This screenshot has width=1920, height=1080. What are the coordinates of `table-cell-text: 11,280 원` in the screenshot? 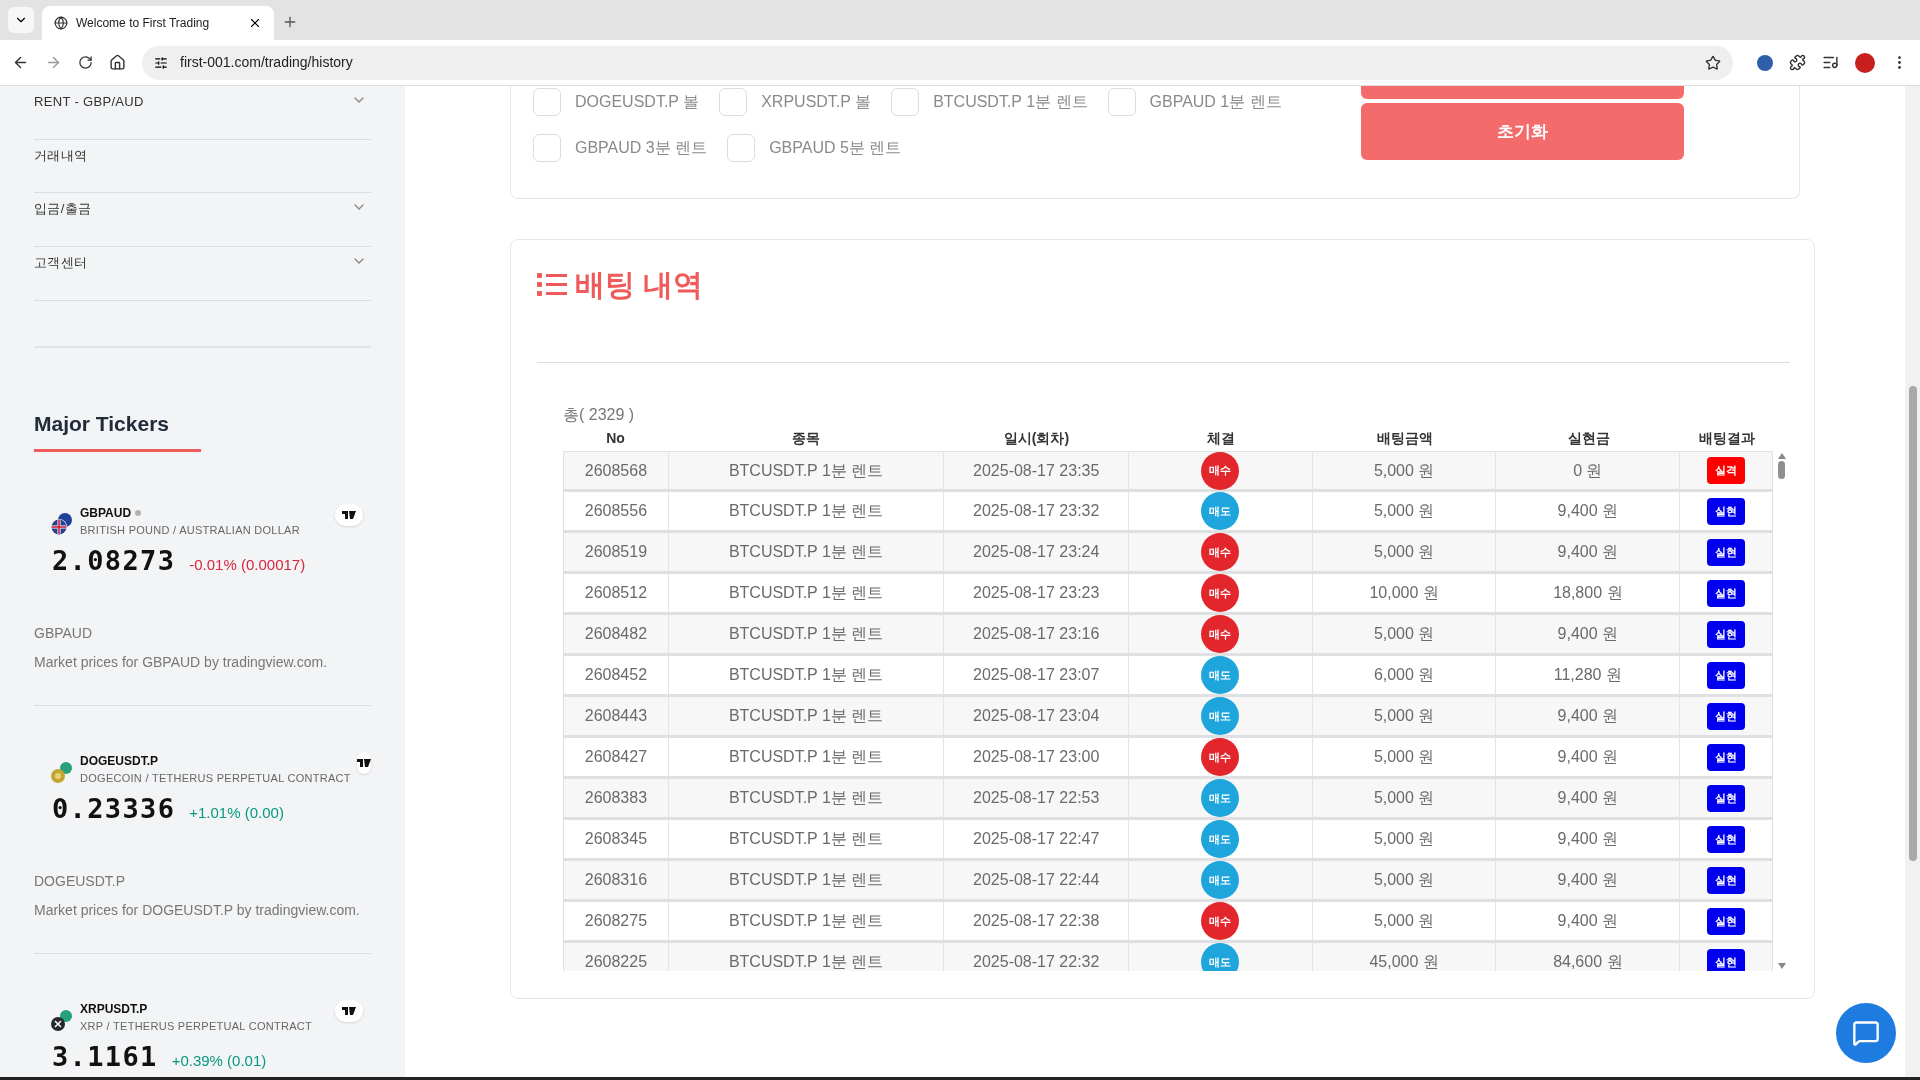 It's located at (1587, 675).